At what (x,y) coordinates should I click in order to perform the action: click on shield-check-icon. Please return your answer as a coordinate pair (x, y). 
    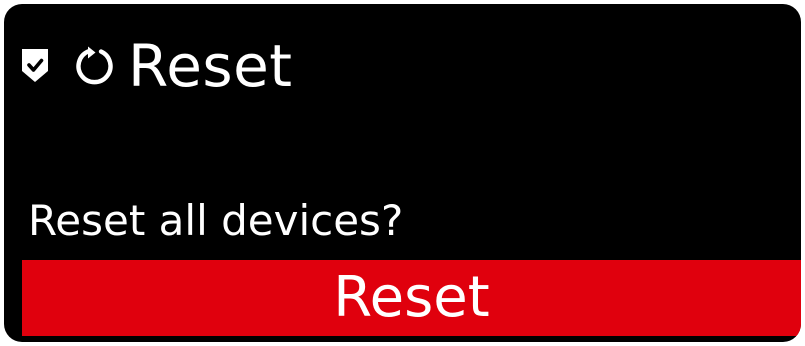
    Looking at the image, I should click on (35, 65).